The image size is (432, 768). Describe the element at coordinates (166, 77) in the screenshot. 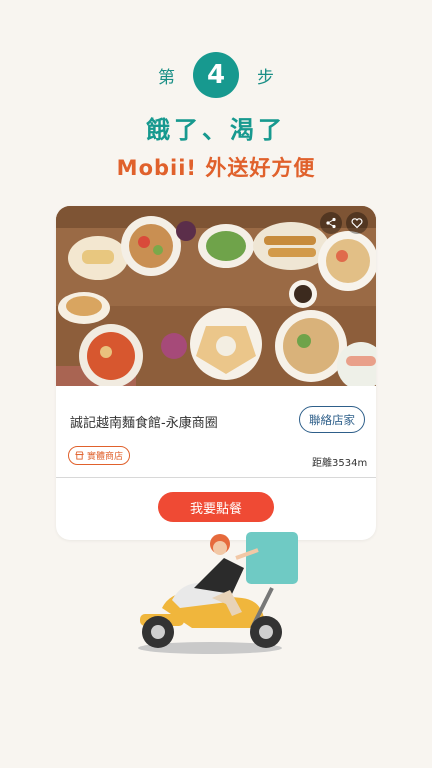

I see `step-prefix: 第` at that location.